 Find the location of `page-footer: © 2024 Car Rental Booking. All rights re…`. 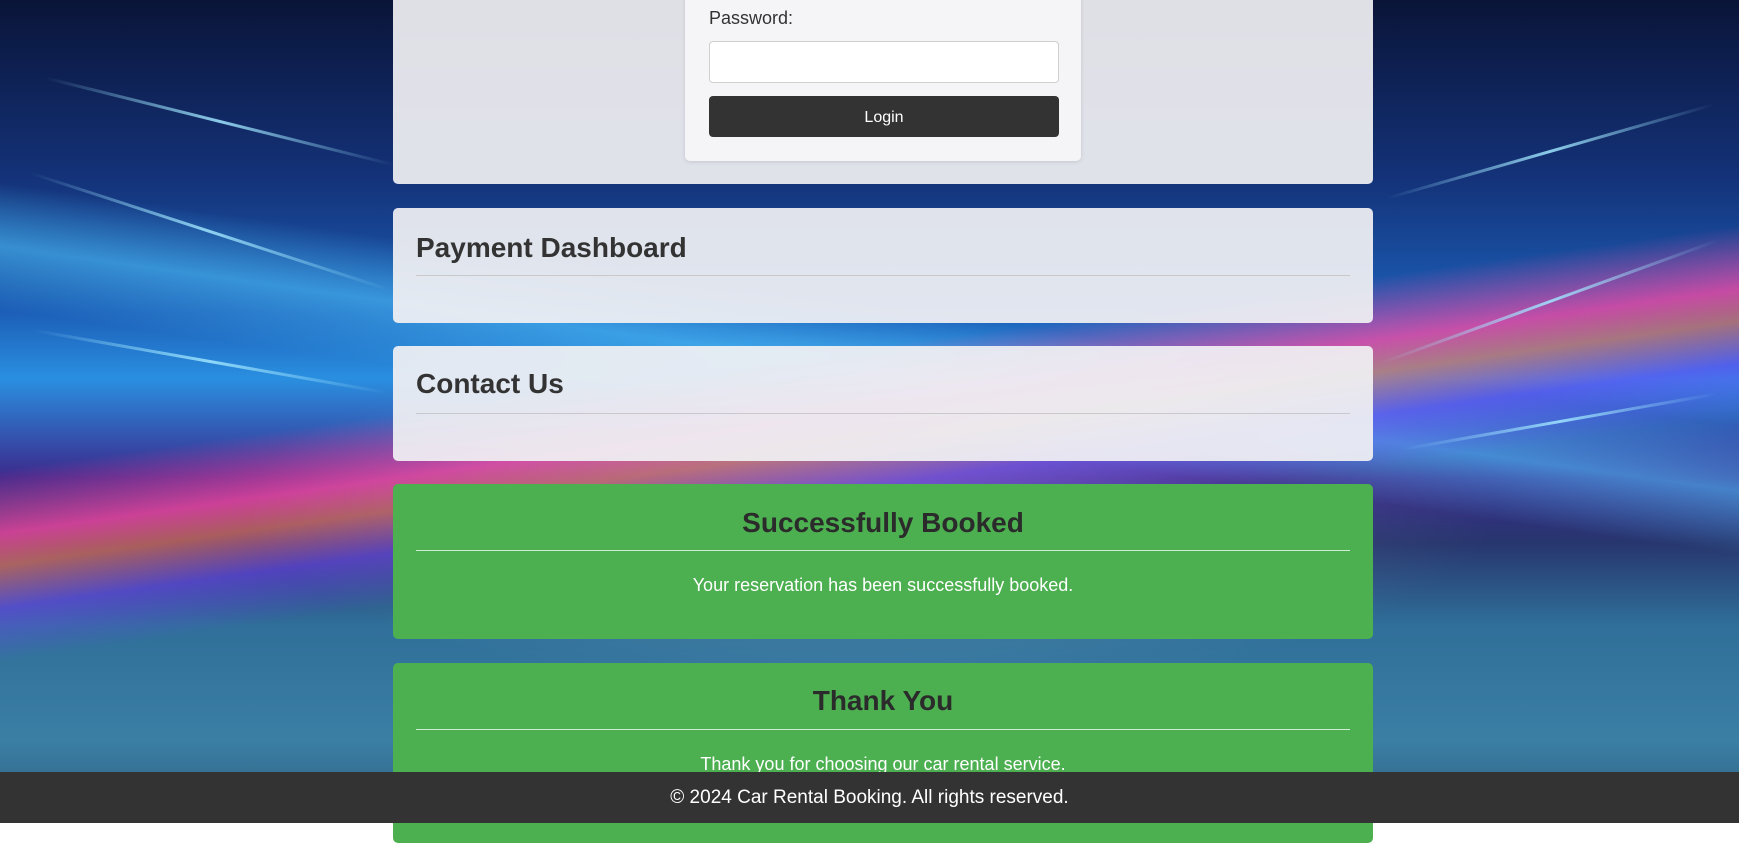

page-footer: © 2024 Car Rental Booking. All rights re… is located at coordinates (869, 797).